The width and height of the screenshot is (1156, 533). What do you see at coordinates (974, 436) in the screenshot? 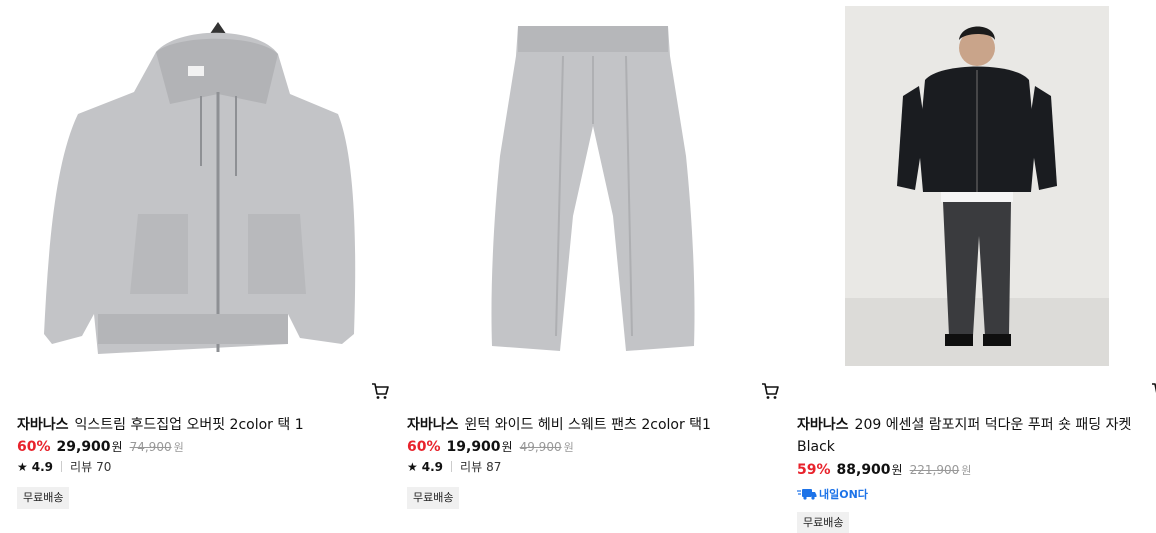
I see `product-title: 자바나스 209 에센셜 람포지퍼 덕다운 푸퍼 숏 패딩 자켓 Black` at bounding box center [974, 436].